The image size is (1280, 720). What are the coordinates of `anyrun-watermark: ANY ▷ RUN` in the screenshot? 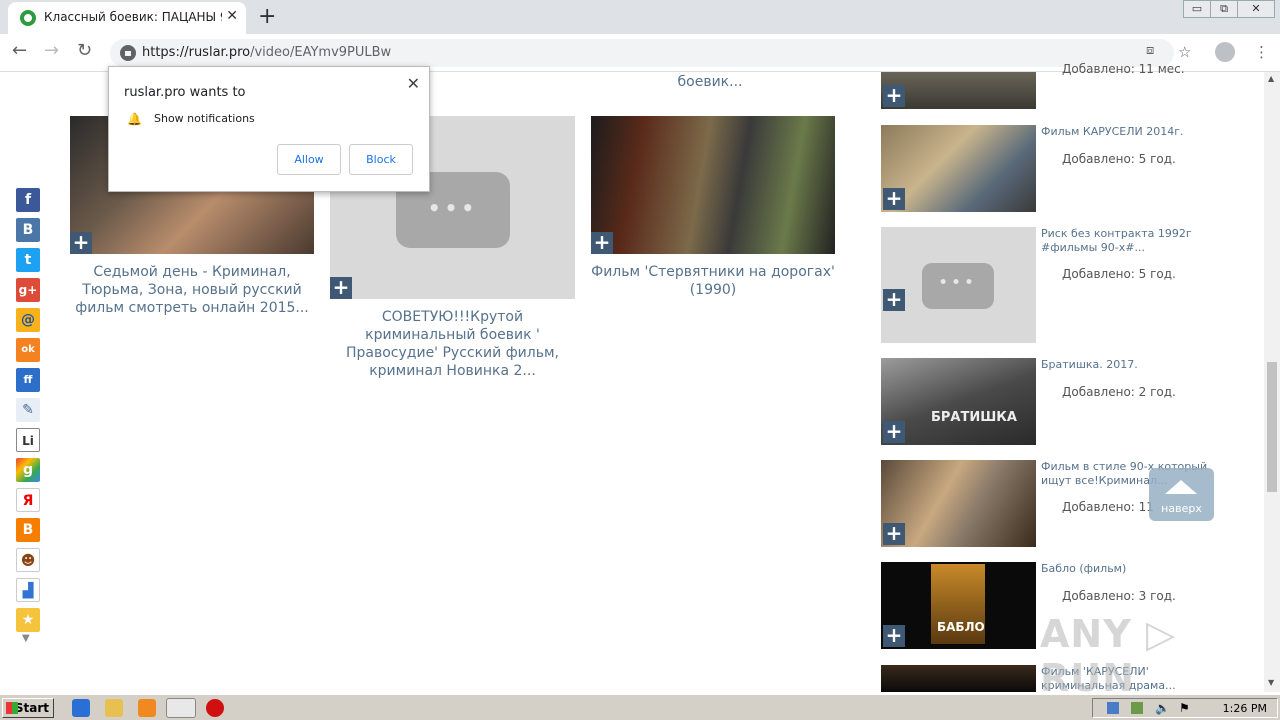 It's located at (1108, 656).